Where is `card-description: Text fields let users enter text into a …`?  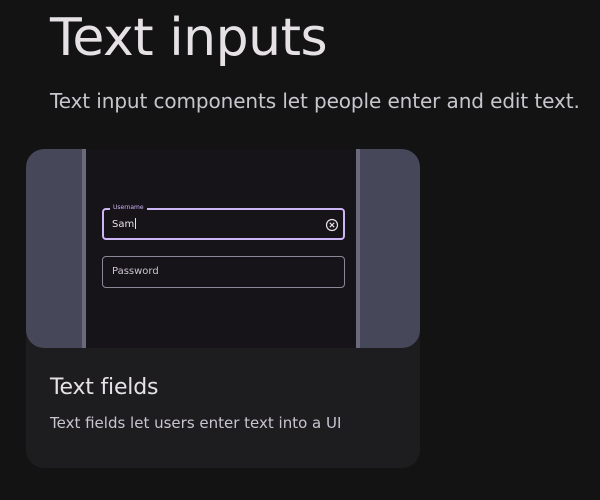
card-description: Text fields let users enter text into a … is located at coordinates (196, 423).